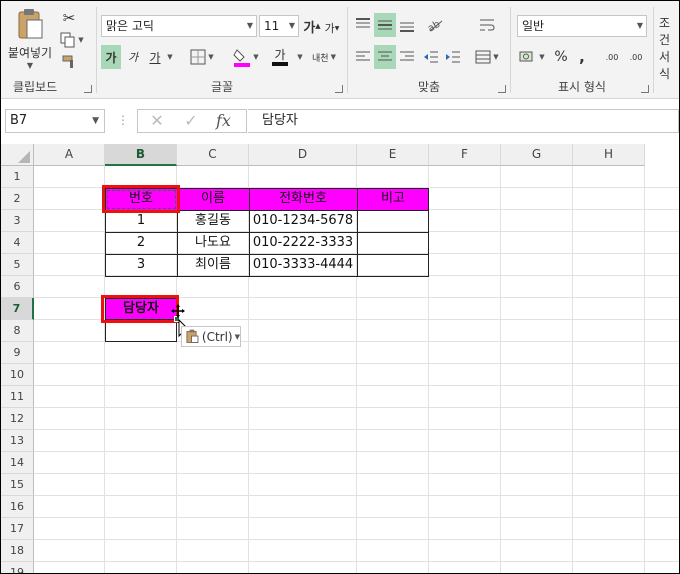  I want to click on paste-options-button: (Ctrl) ▼, so click(211, 336).